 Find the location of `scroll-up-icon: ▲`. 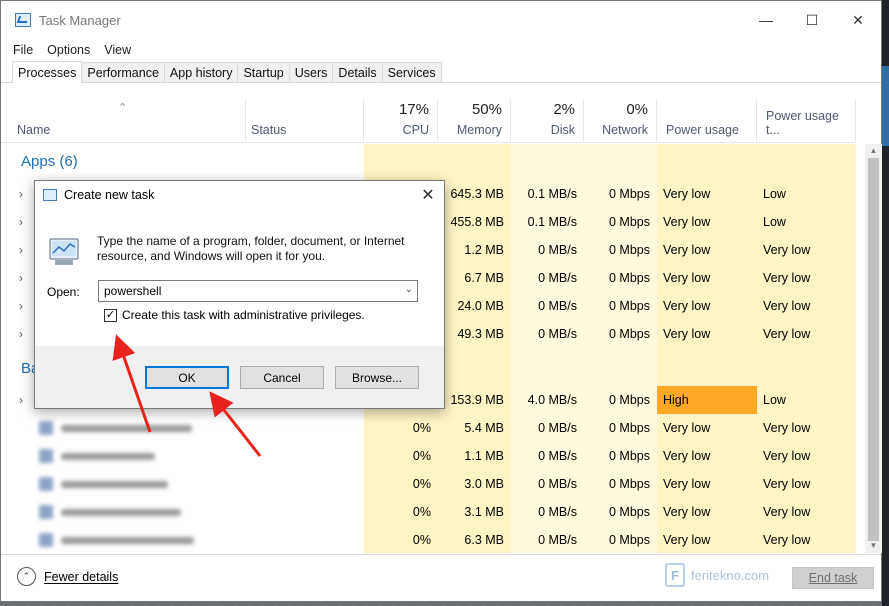

scroll-up-icon: ▲ is located at coordinates (873, 151).